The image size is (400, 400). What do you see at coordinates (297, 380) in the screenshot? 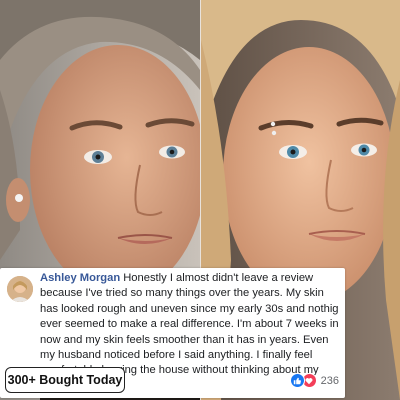
I see `like-icon` at bounding box center [297, 380].